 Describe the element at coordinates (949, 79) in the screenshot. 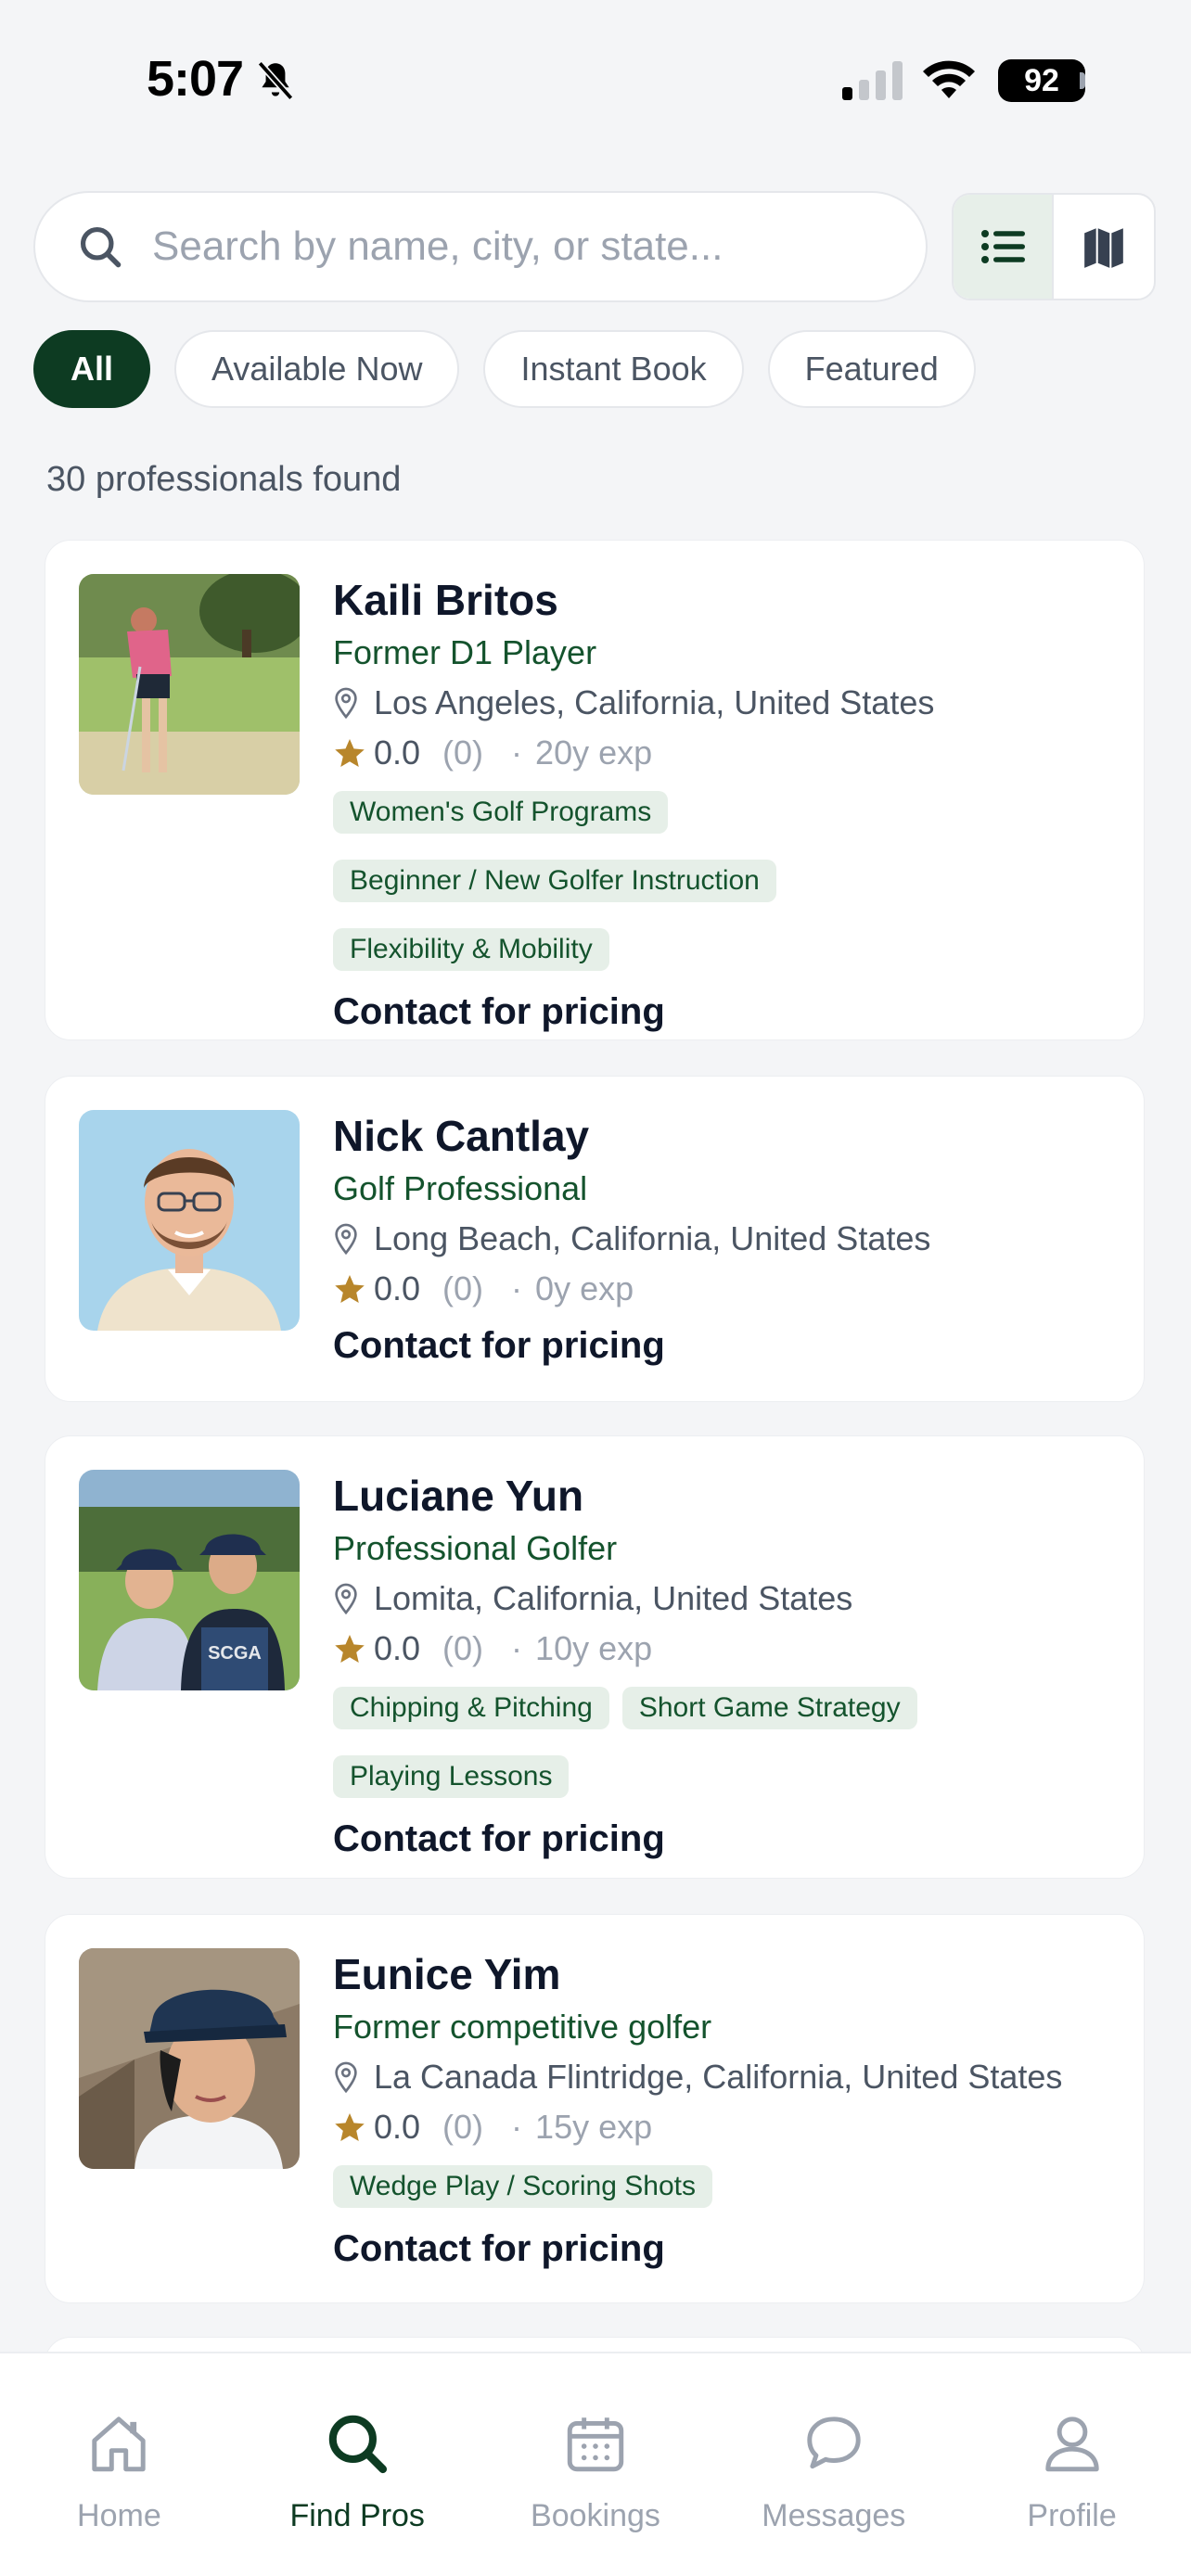

I see `wifi-icon` at that location.